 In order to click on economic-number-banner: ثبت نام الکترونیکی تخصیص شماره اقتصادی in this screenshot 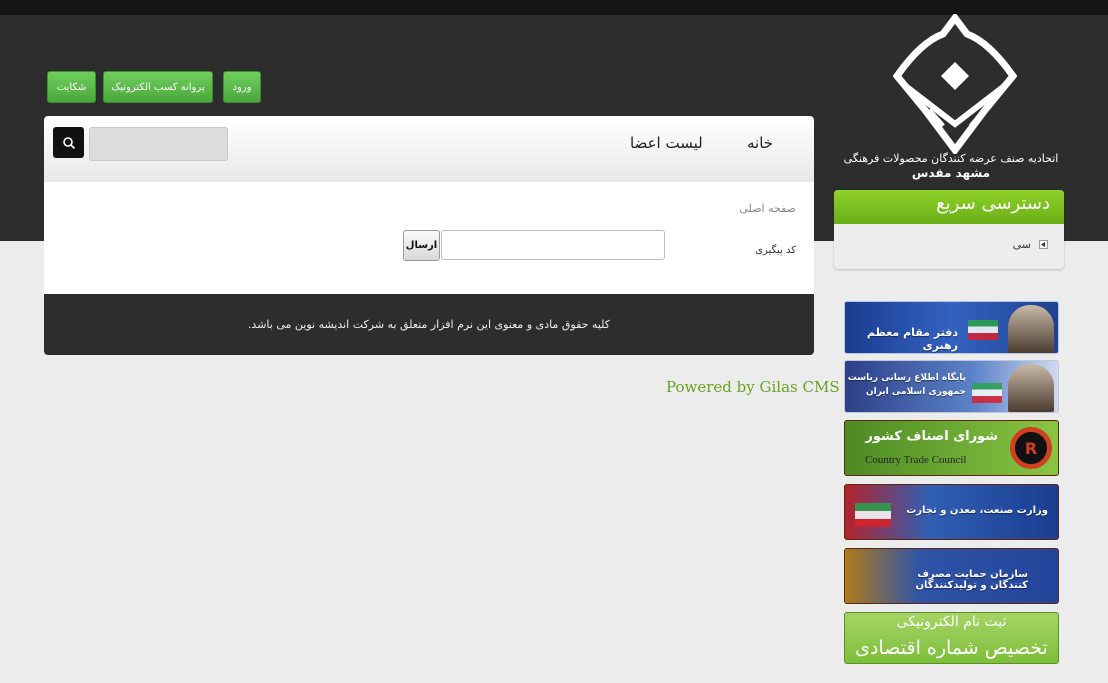, I will do `click(951, 638)`.